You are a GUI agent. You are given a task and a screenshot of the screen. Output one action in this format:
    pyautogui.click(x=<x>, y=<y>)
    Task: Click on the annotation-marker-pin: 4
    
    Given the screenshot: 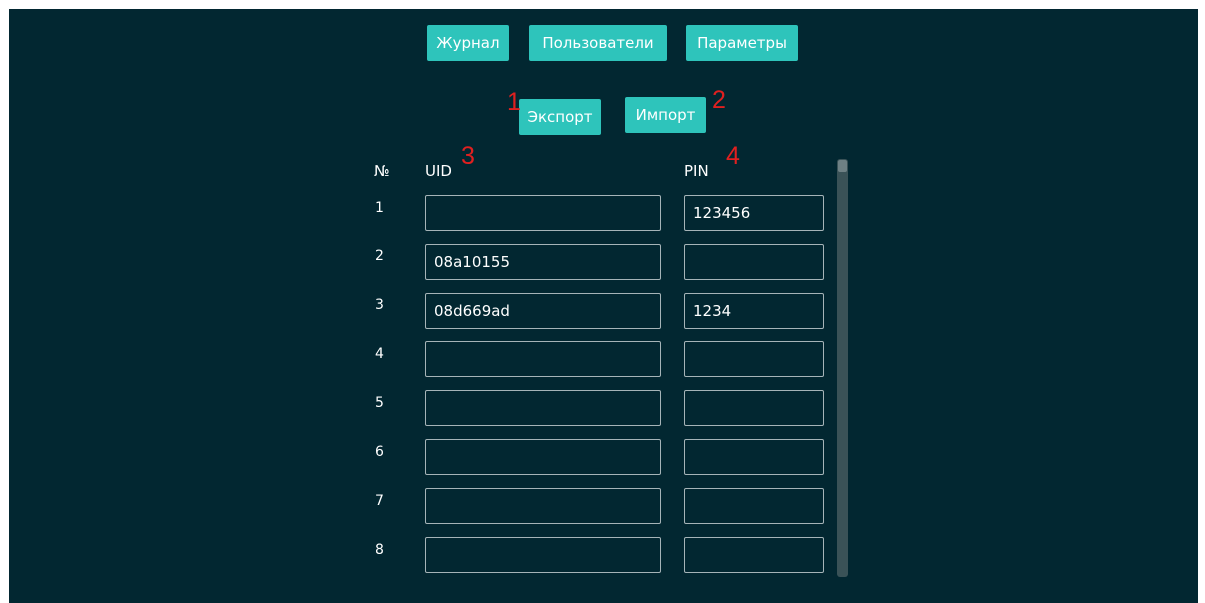 What is the action you would take?
    pyautogui.click(x=733, y=156)
    